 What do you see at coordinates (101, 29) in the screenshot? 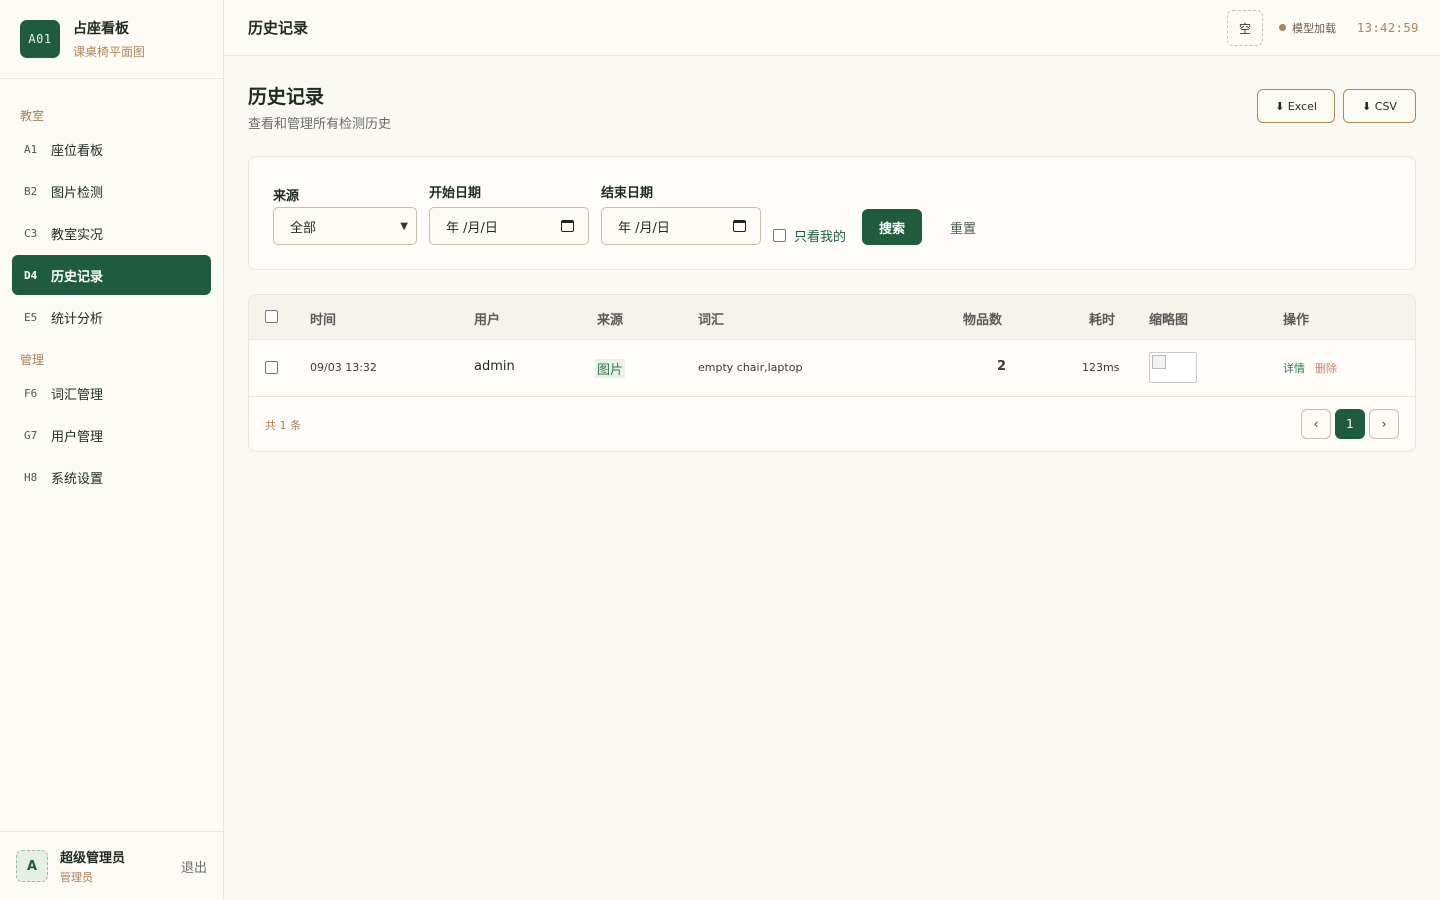
I see `brand-title: 占座看板` at bounding box center [101, 29].